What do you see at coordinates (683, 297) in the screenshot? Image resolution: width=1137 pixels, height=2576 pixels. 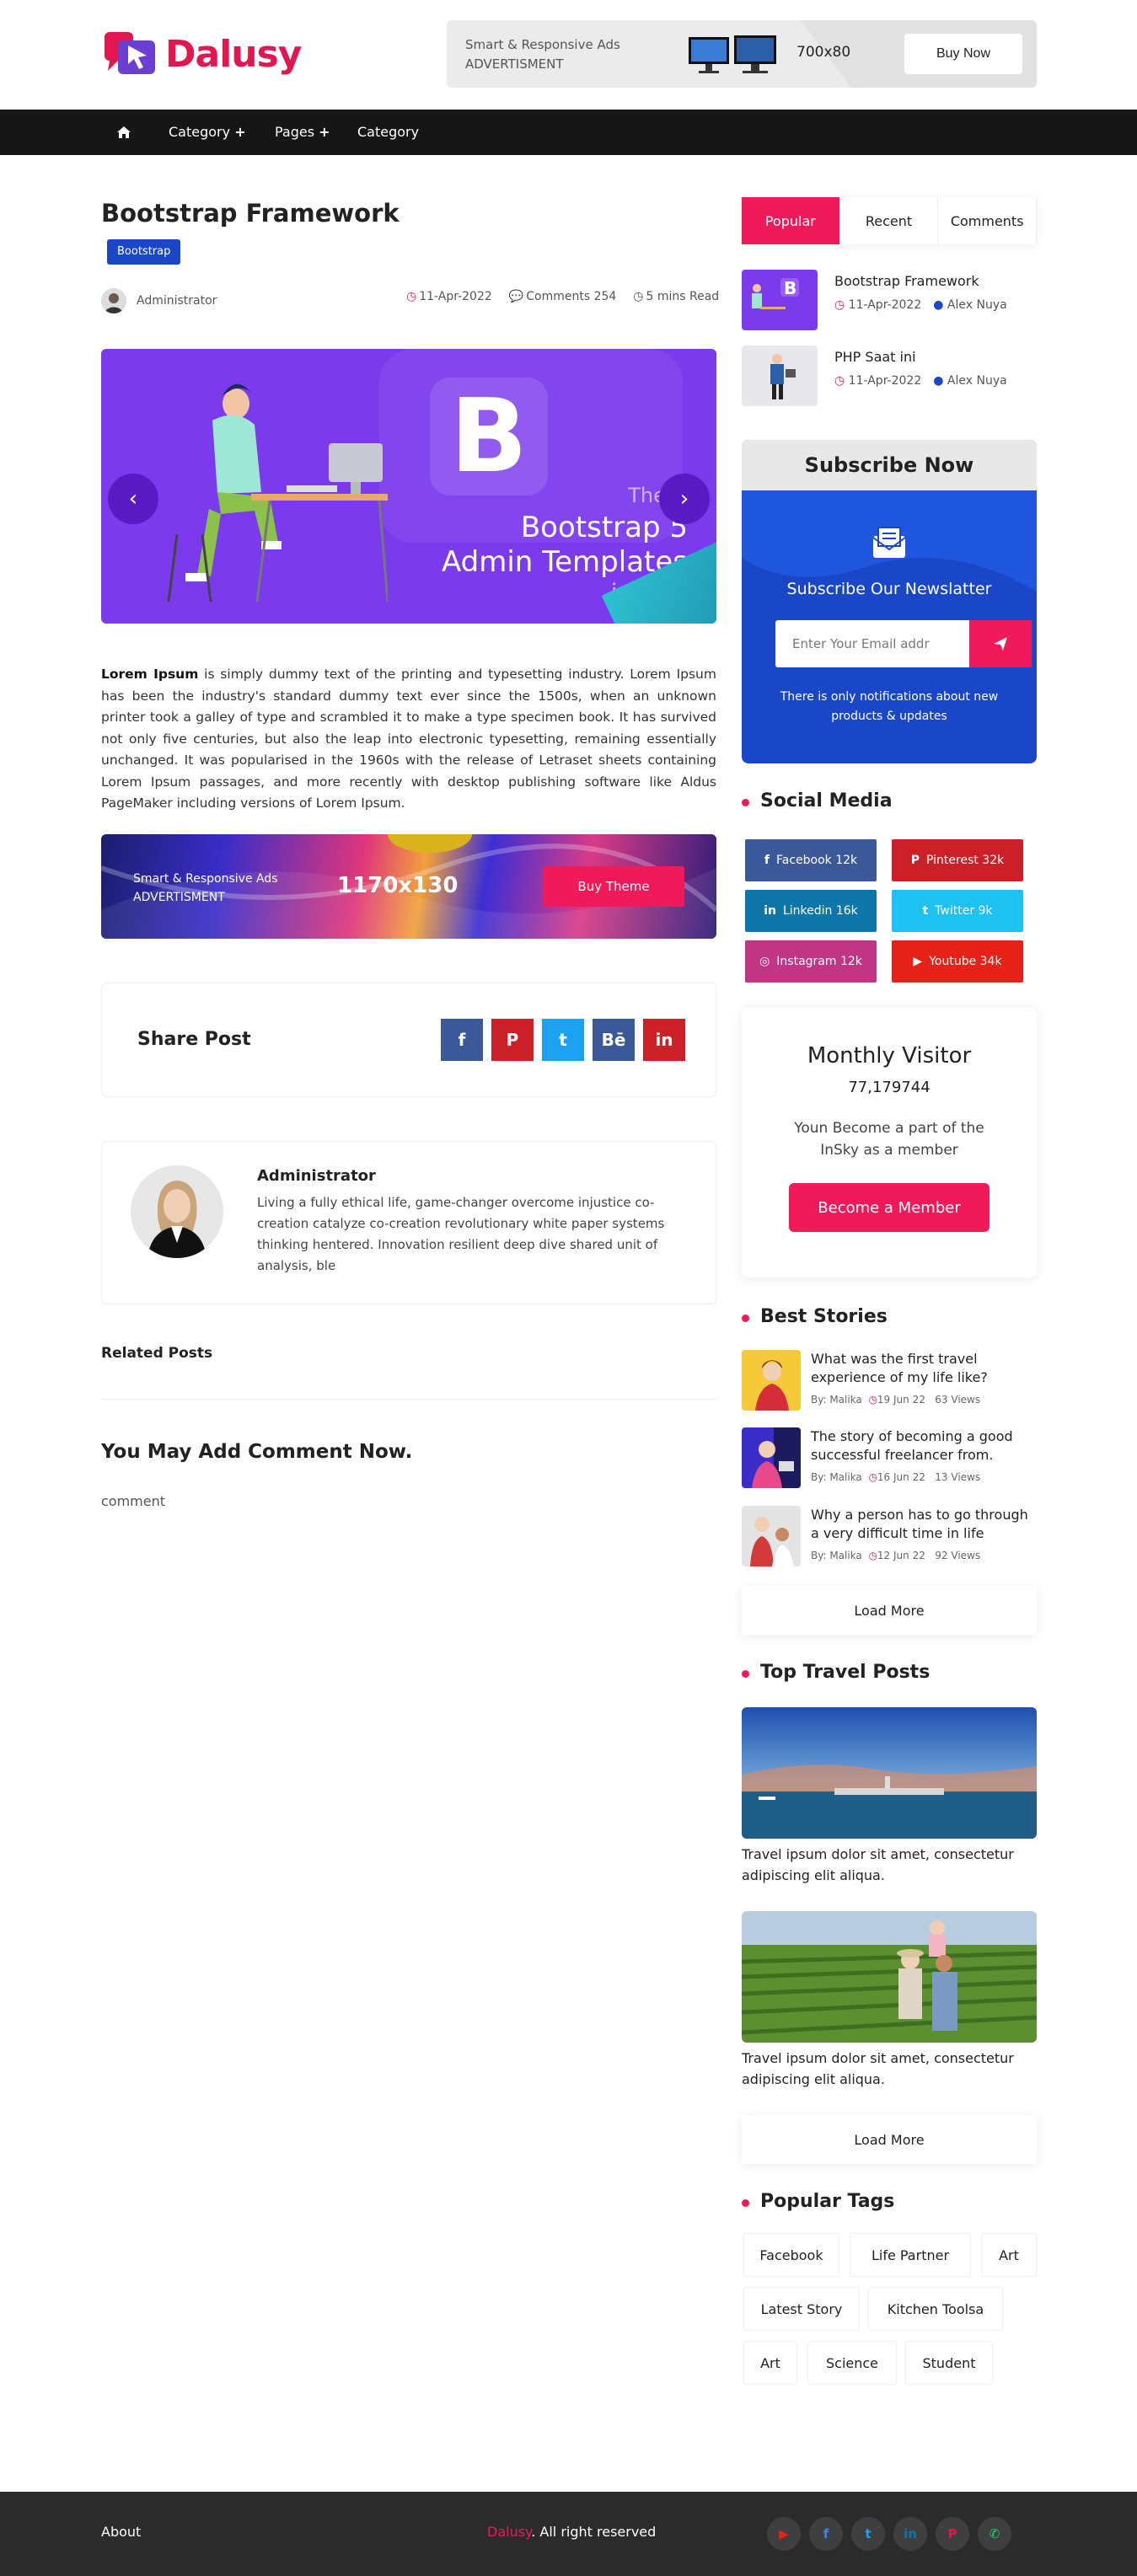 I see `readtime-text: 5 mins Read` at bounding box center [683, 297].